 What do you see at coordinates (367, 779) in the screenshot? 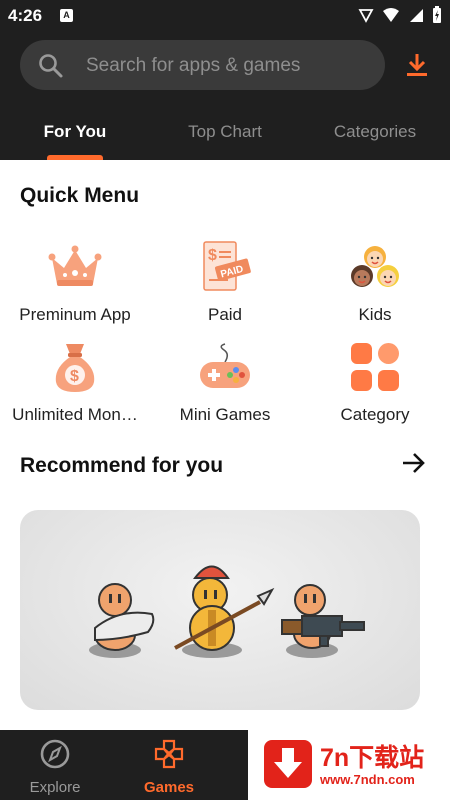
I see `watermark-url: www.7ndn.com` at bounding box center [367, 779].